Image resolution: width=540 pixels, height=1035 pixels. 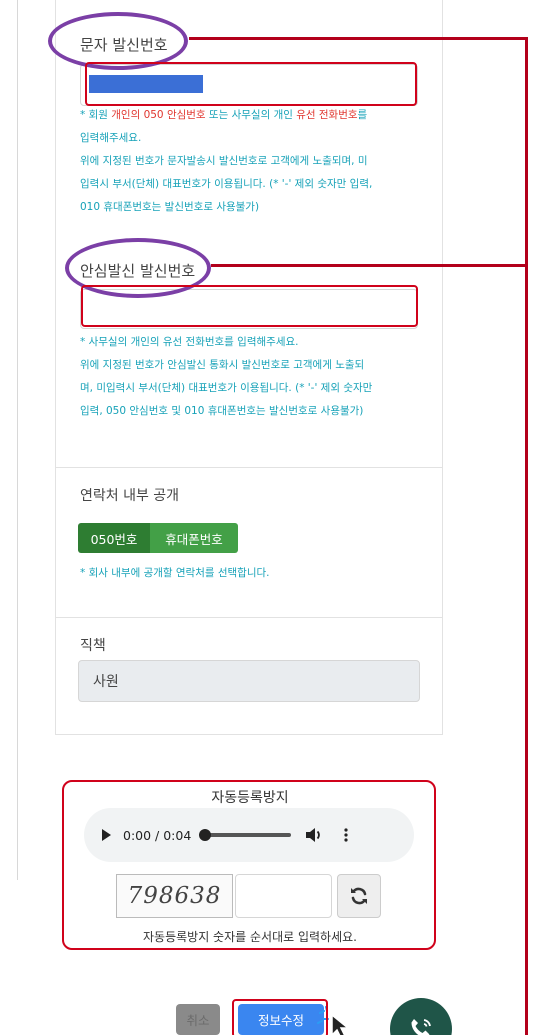 What do you see at coordinates (421, 1027) in the screenshot?
I see `phone-icon` at bounding box center [421, 1027].